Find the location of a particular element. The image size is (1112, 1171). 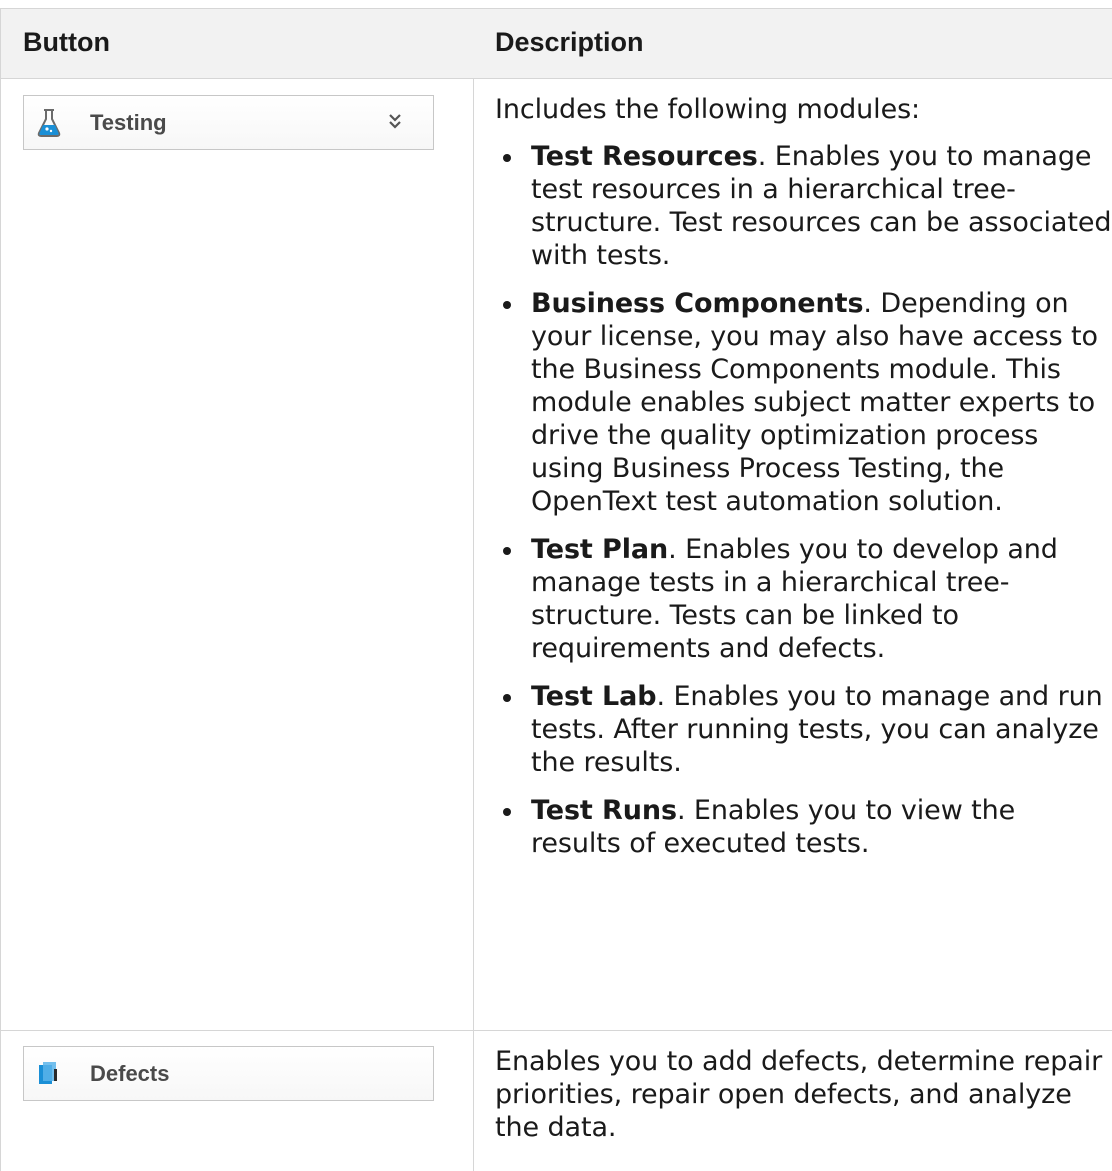

flask-icon is located at coordinates (49, 123).